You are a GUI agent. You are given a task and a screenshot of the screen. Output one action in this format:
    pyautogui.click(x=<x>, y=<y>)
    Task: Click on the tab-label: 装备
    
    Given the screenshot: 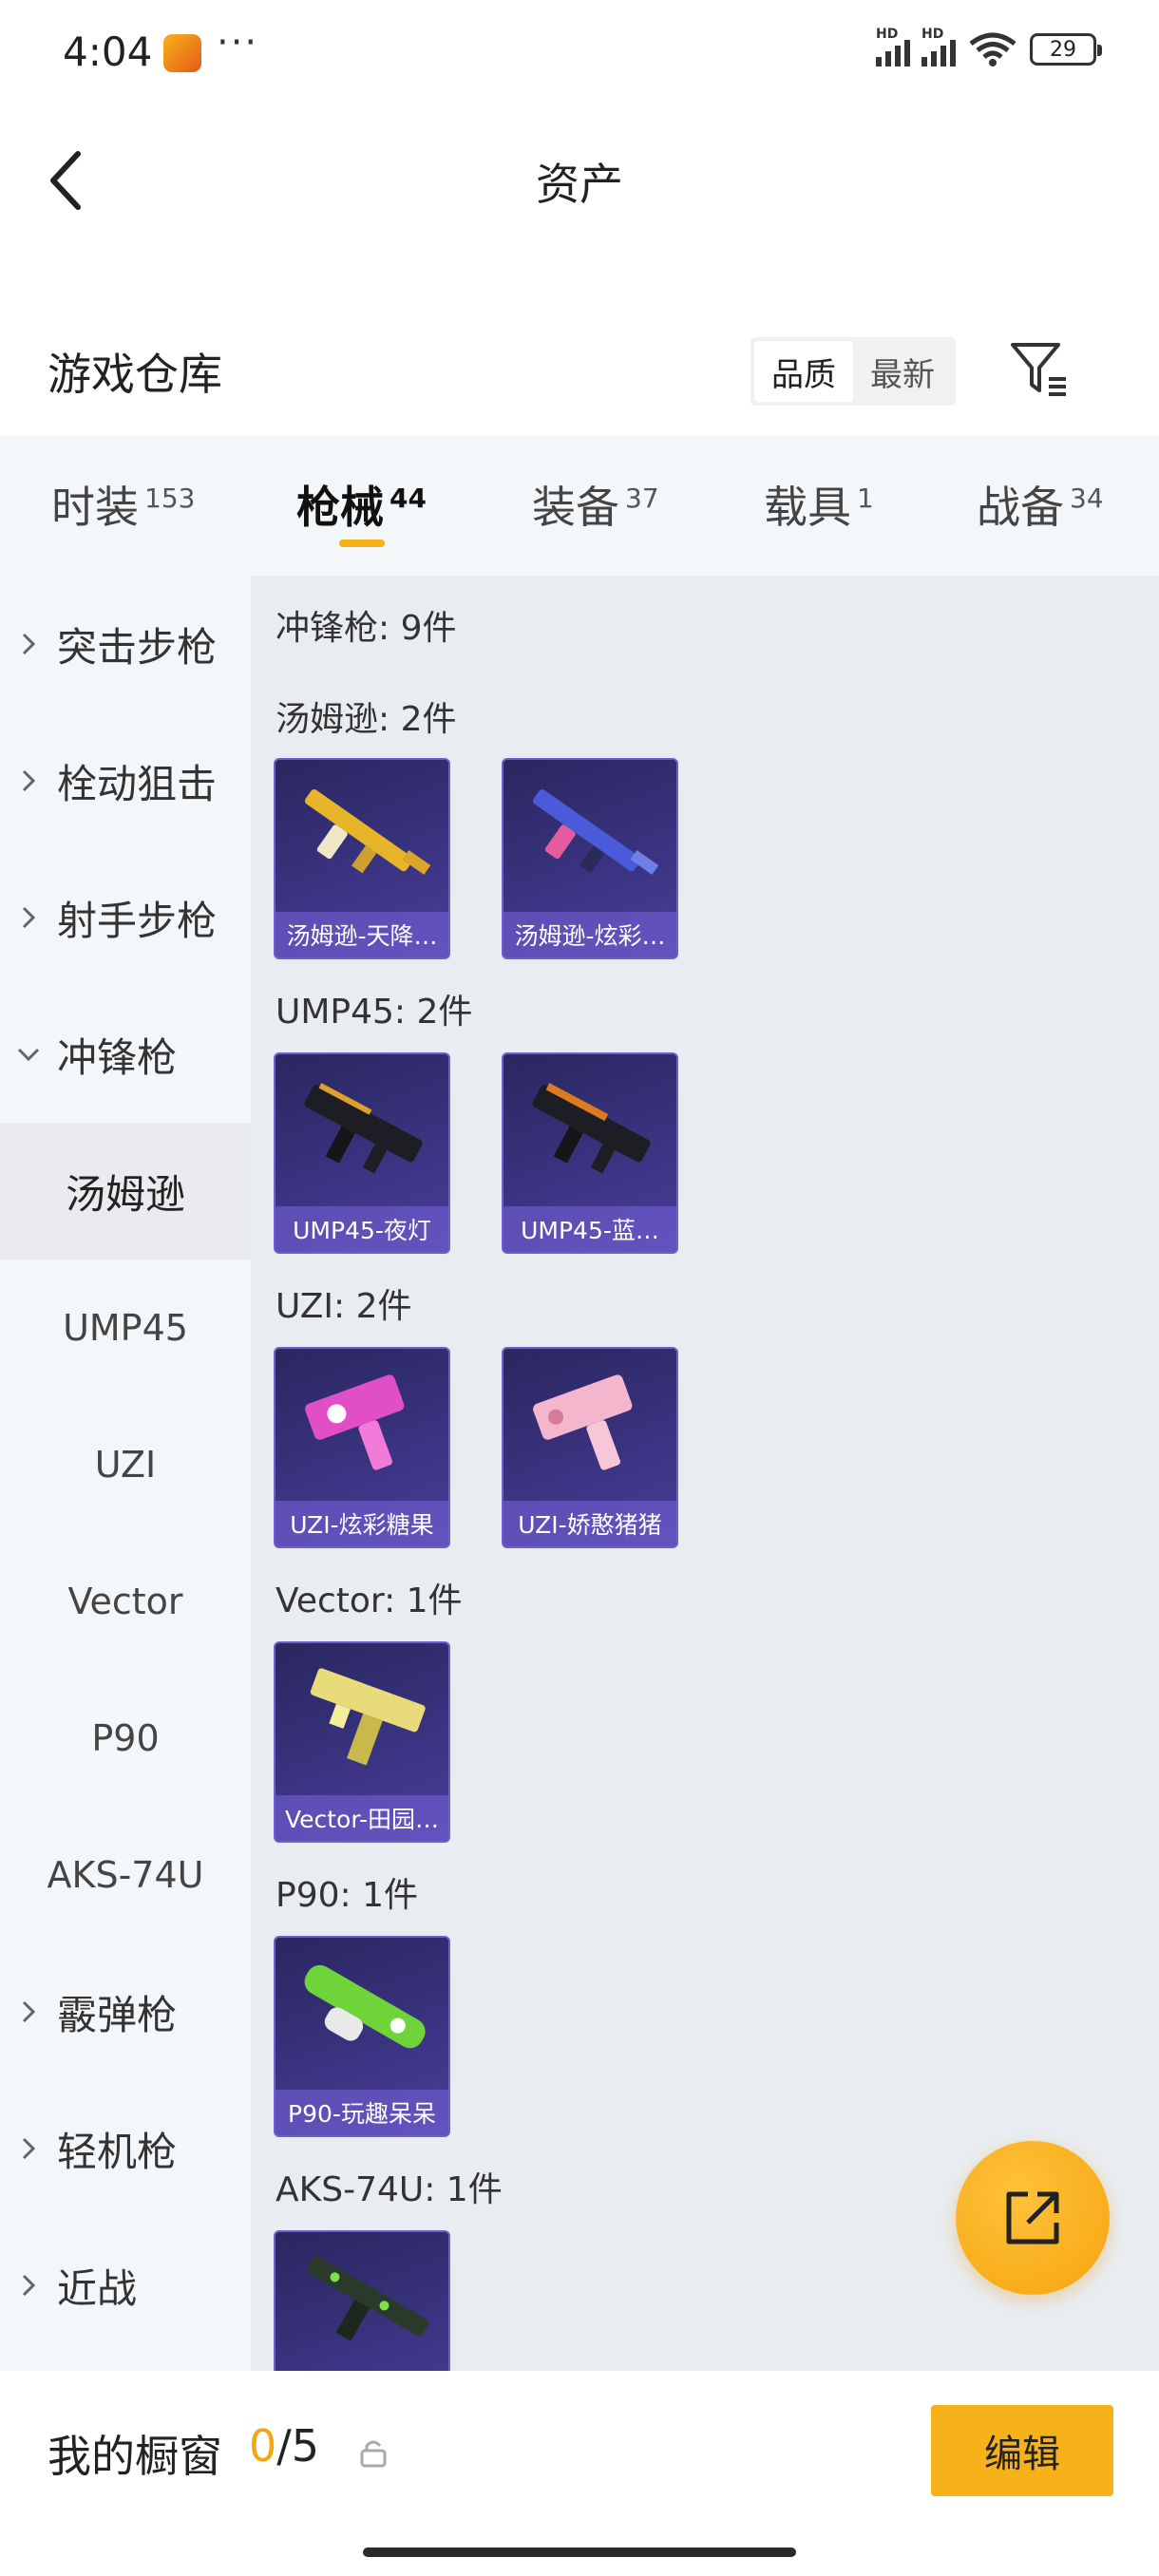 What is the action you would take?
    pyautogui.click(x=575, y=508)
    